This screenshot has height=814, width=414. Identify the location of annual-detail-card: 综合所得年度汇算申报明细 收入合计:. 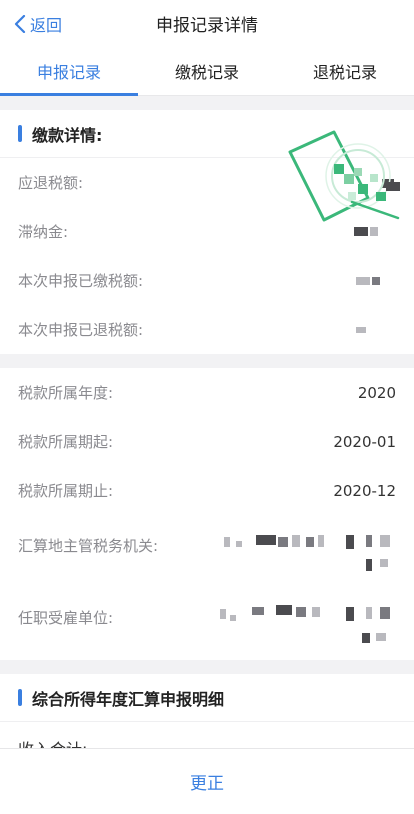
(207, 711).